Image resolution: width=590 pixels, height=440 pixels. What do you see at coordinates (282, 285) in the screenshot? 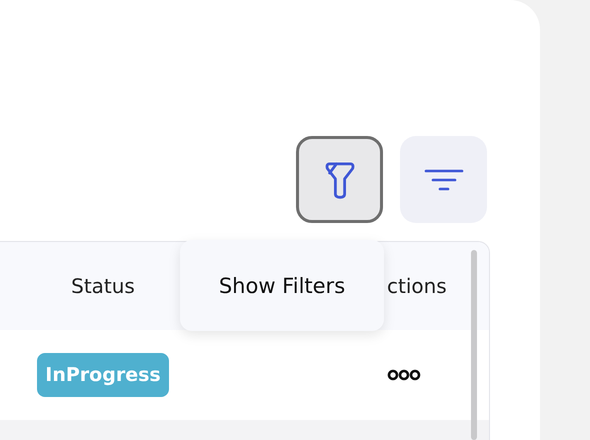
I see `tooltip: Show Filters` at bounding box center [282, 285].